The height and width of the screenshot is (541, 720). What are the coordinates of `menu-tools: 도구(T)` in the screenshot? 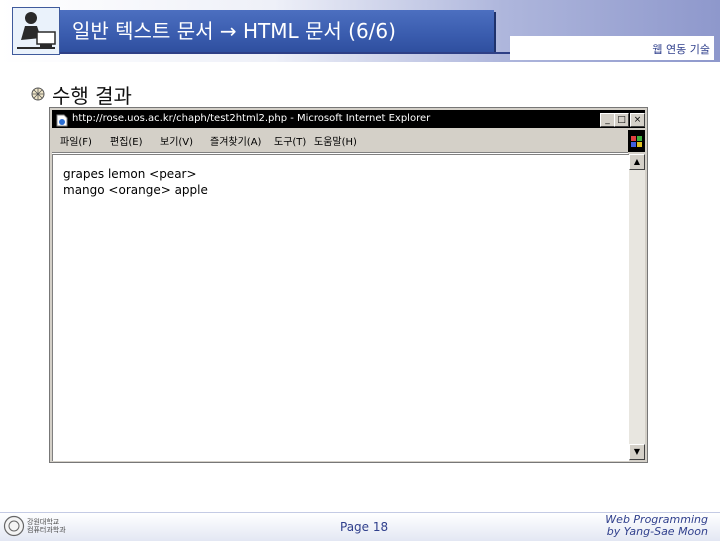 It's located at (290, 140).